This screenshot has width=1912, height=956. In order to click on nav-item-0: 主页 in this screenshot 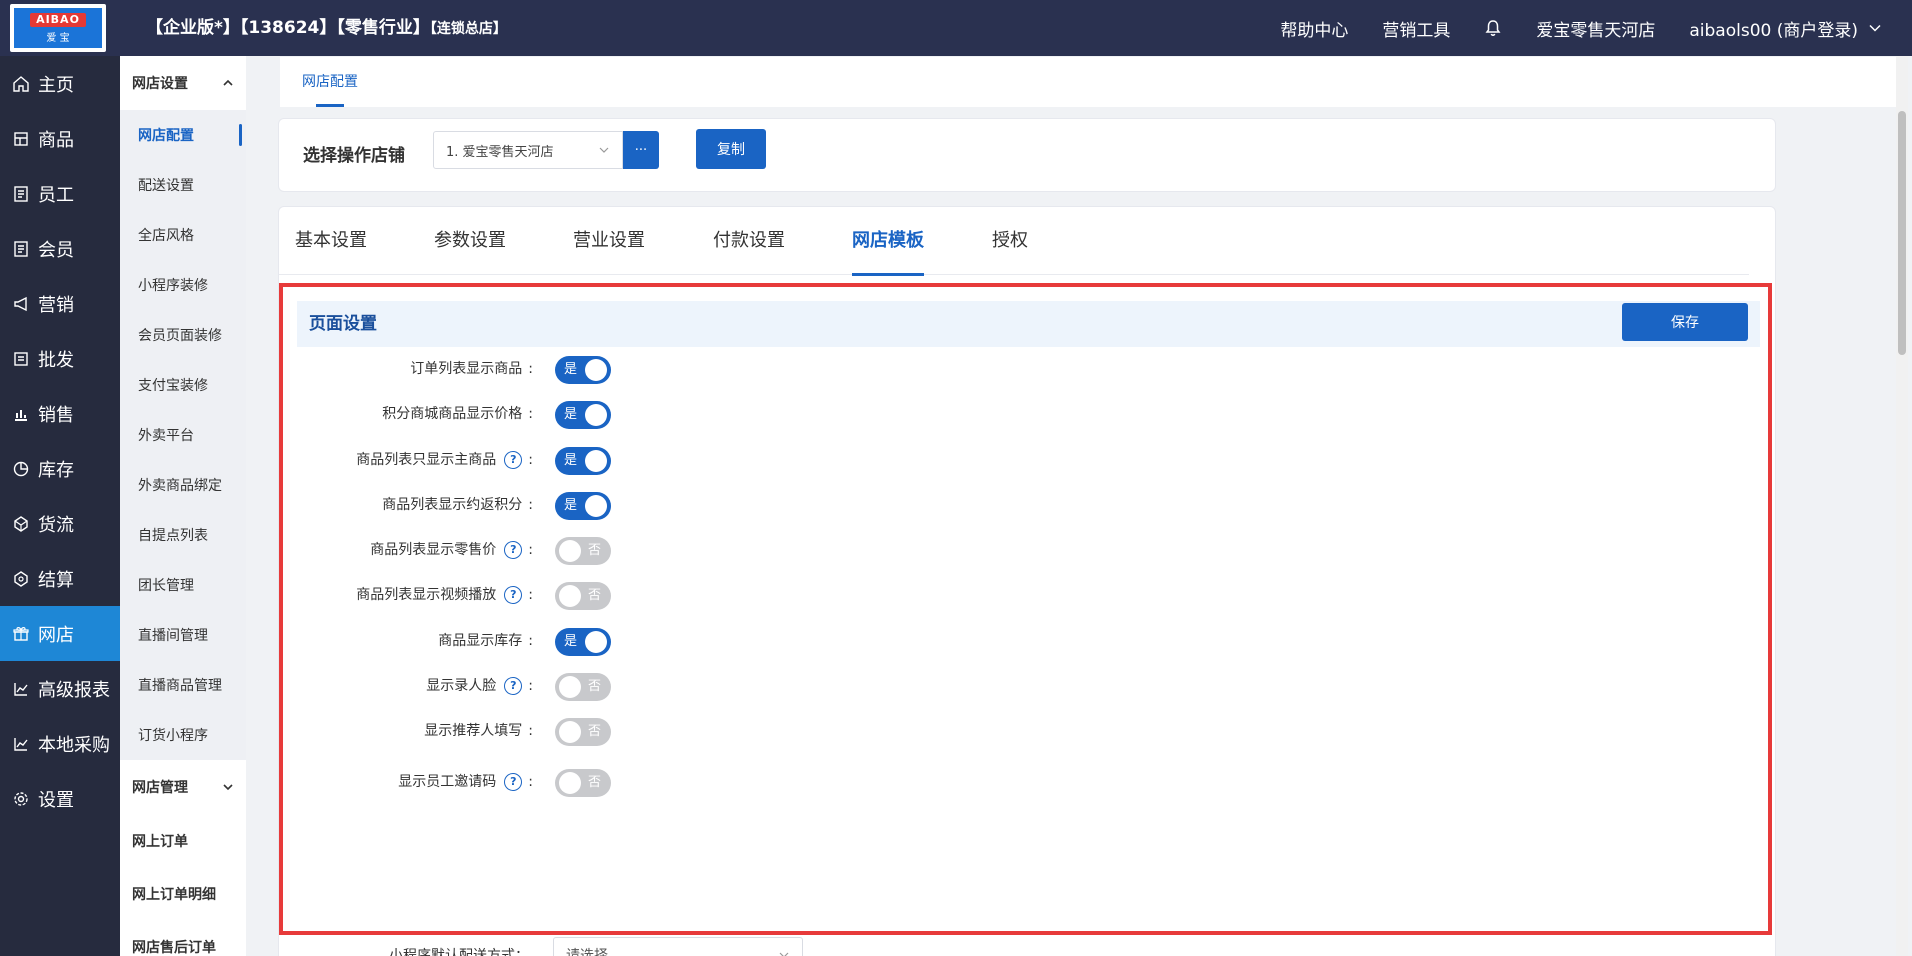, I will do `click(60, 83)`.